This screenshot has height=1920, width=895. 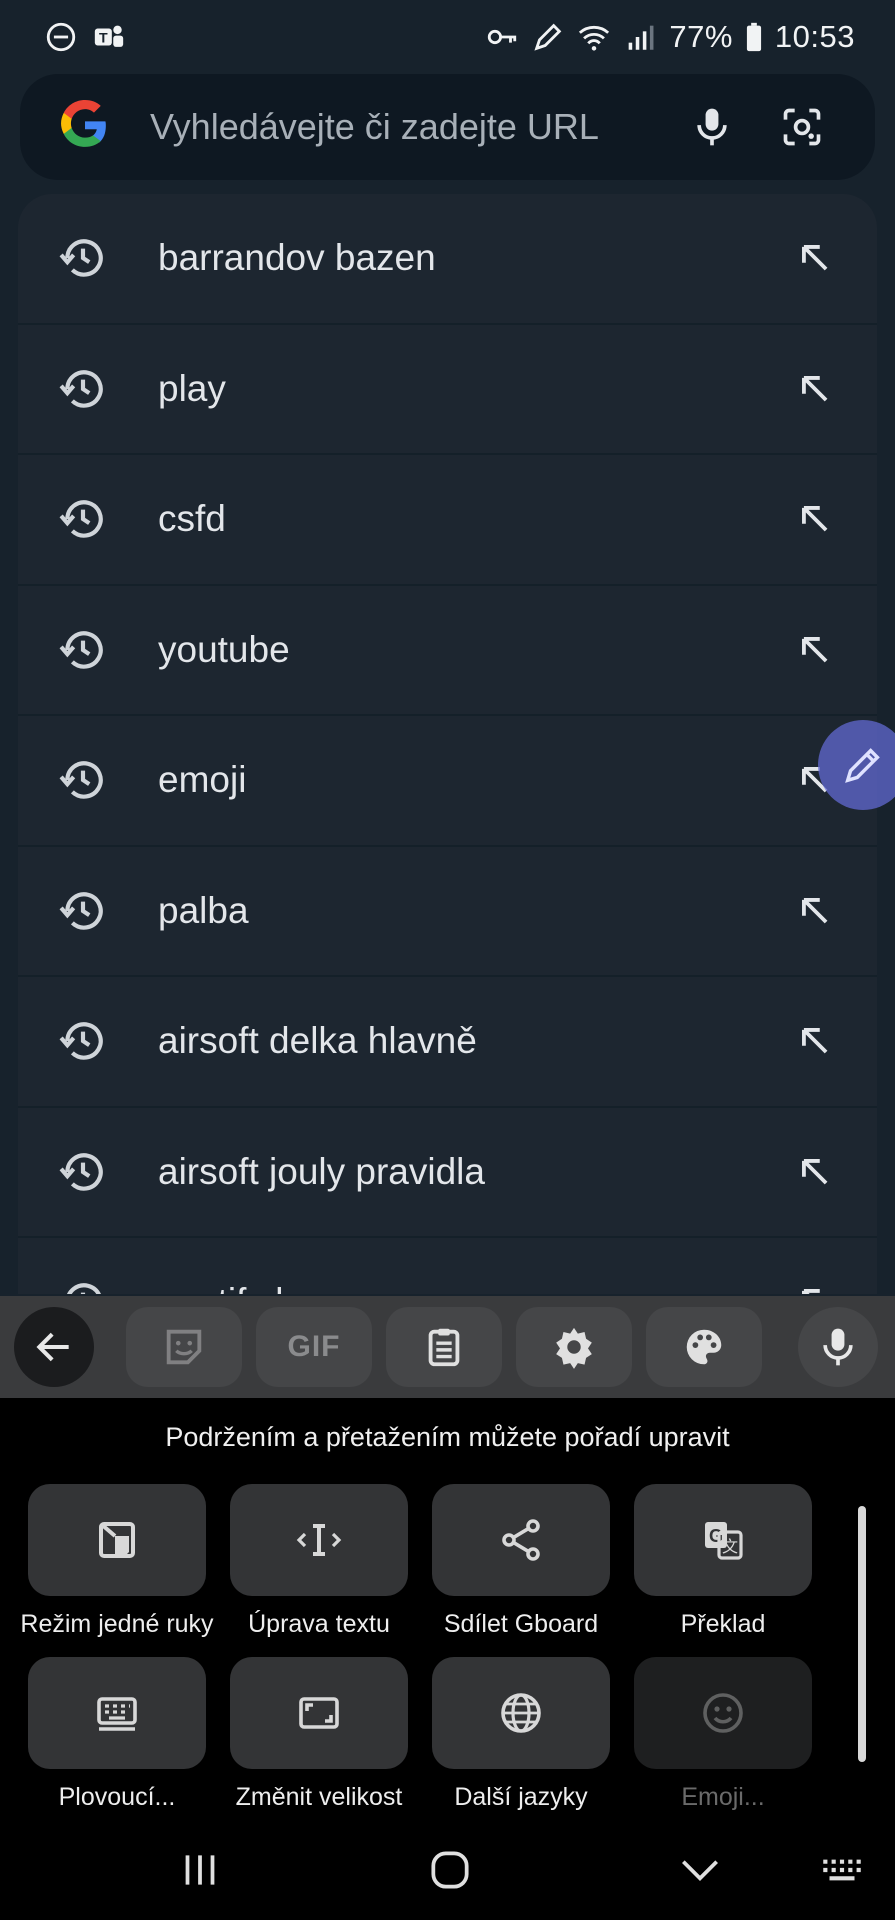 I want to click on sticker-button, so click(x=184, y=1347).